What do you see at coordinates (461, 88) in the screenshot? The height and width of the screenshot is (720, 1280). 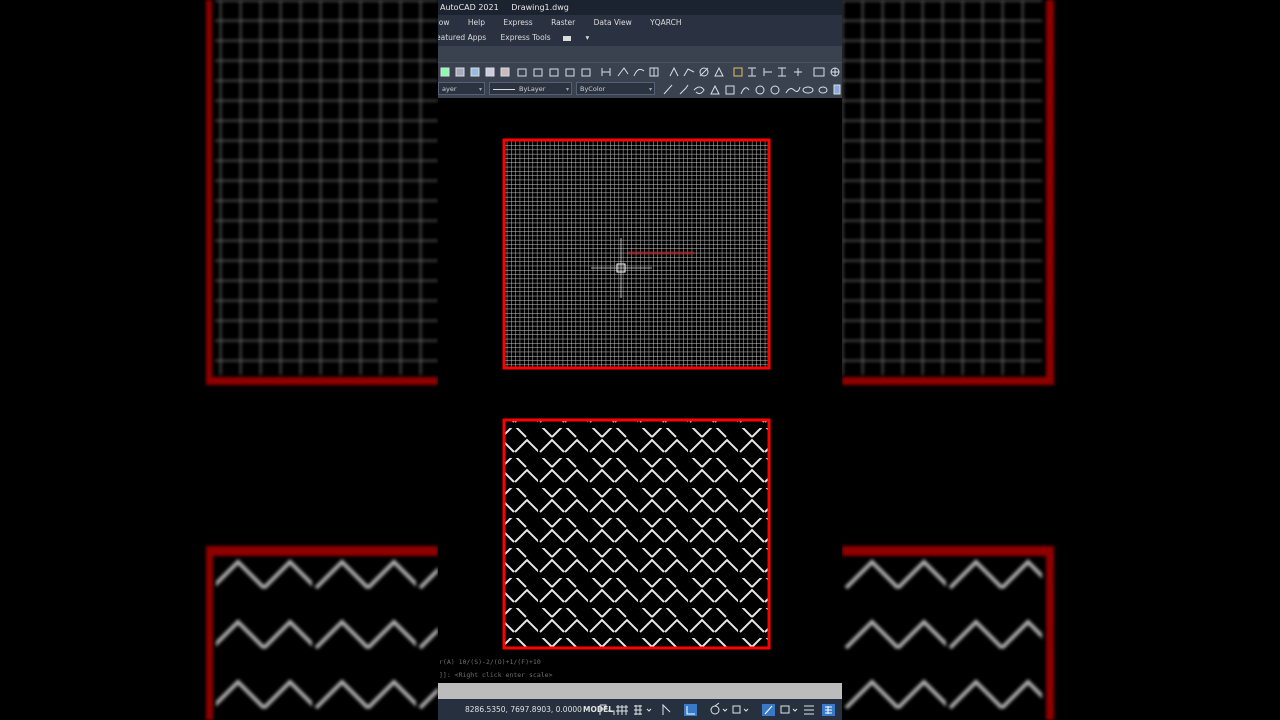 I see `layer-select: ayer ▾` at bounding box center [461, 88].